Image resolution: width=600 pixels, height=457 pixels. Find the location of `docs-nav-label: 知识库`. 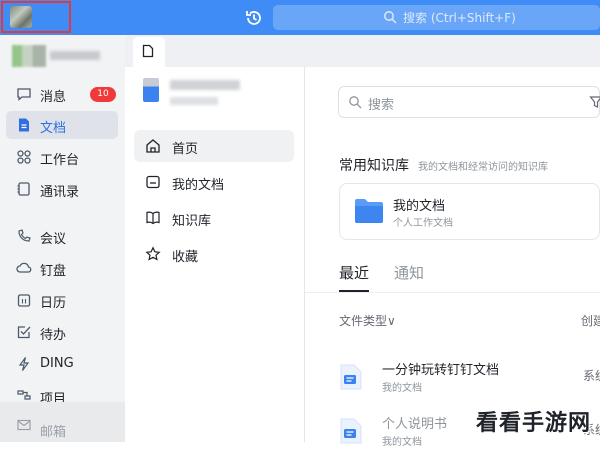

docs-nav-label: 知识库 is located at coordinates (192, 221).